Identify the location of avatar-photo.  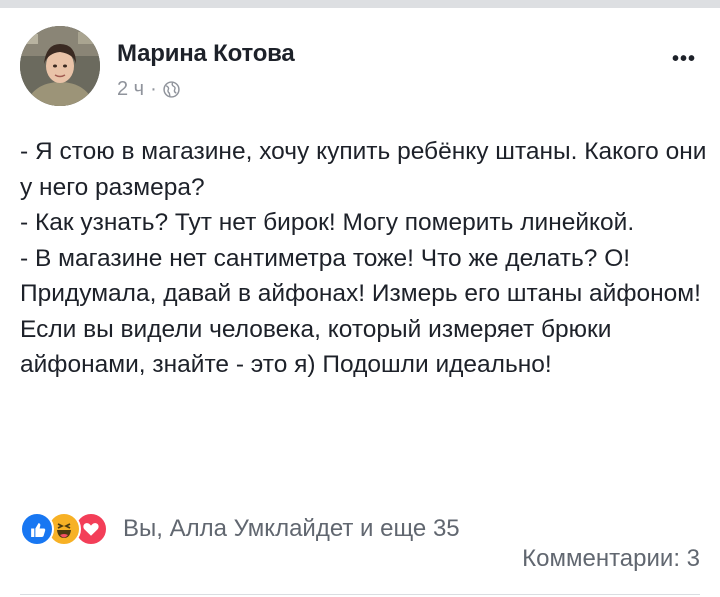
(60, 66).